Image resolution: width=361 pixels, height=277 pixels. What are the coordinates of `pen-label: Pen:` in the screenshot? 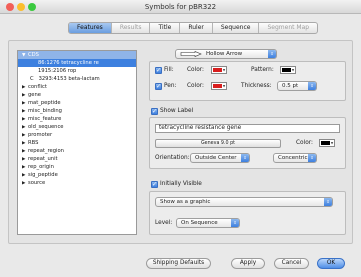 It's located at (170, 86).